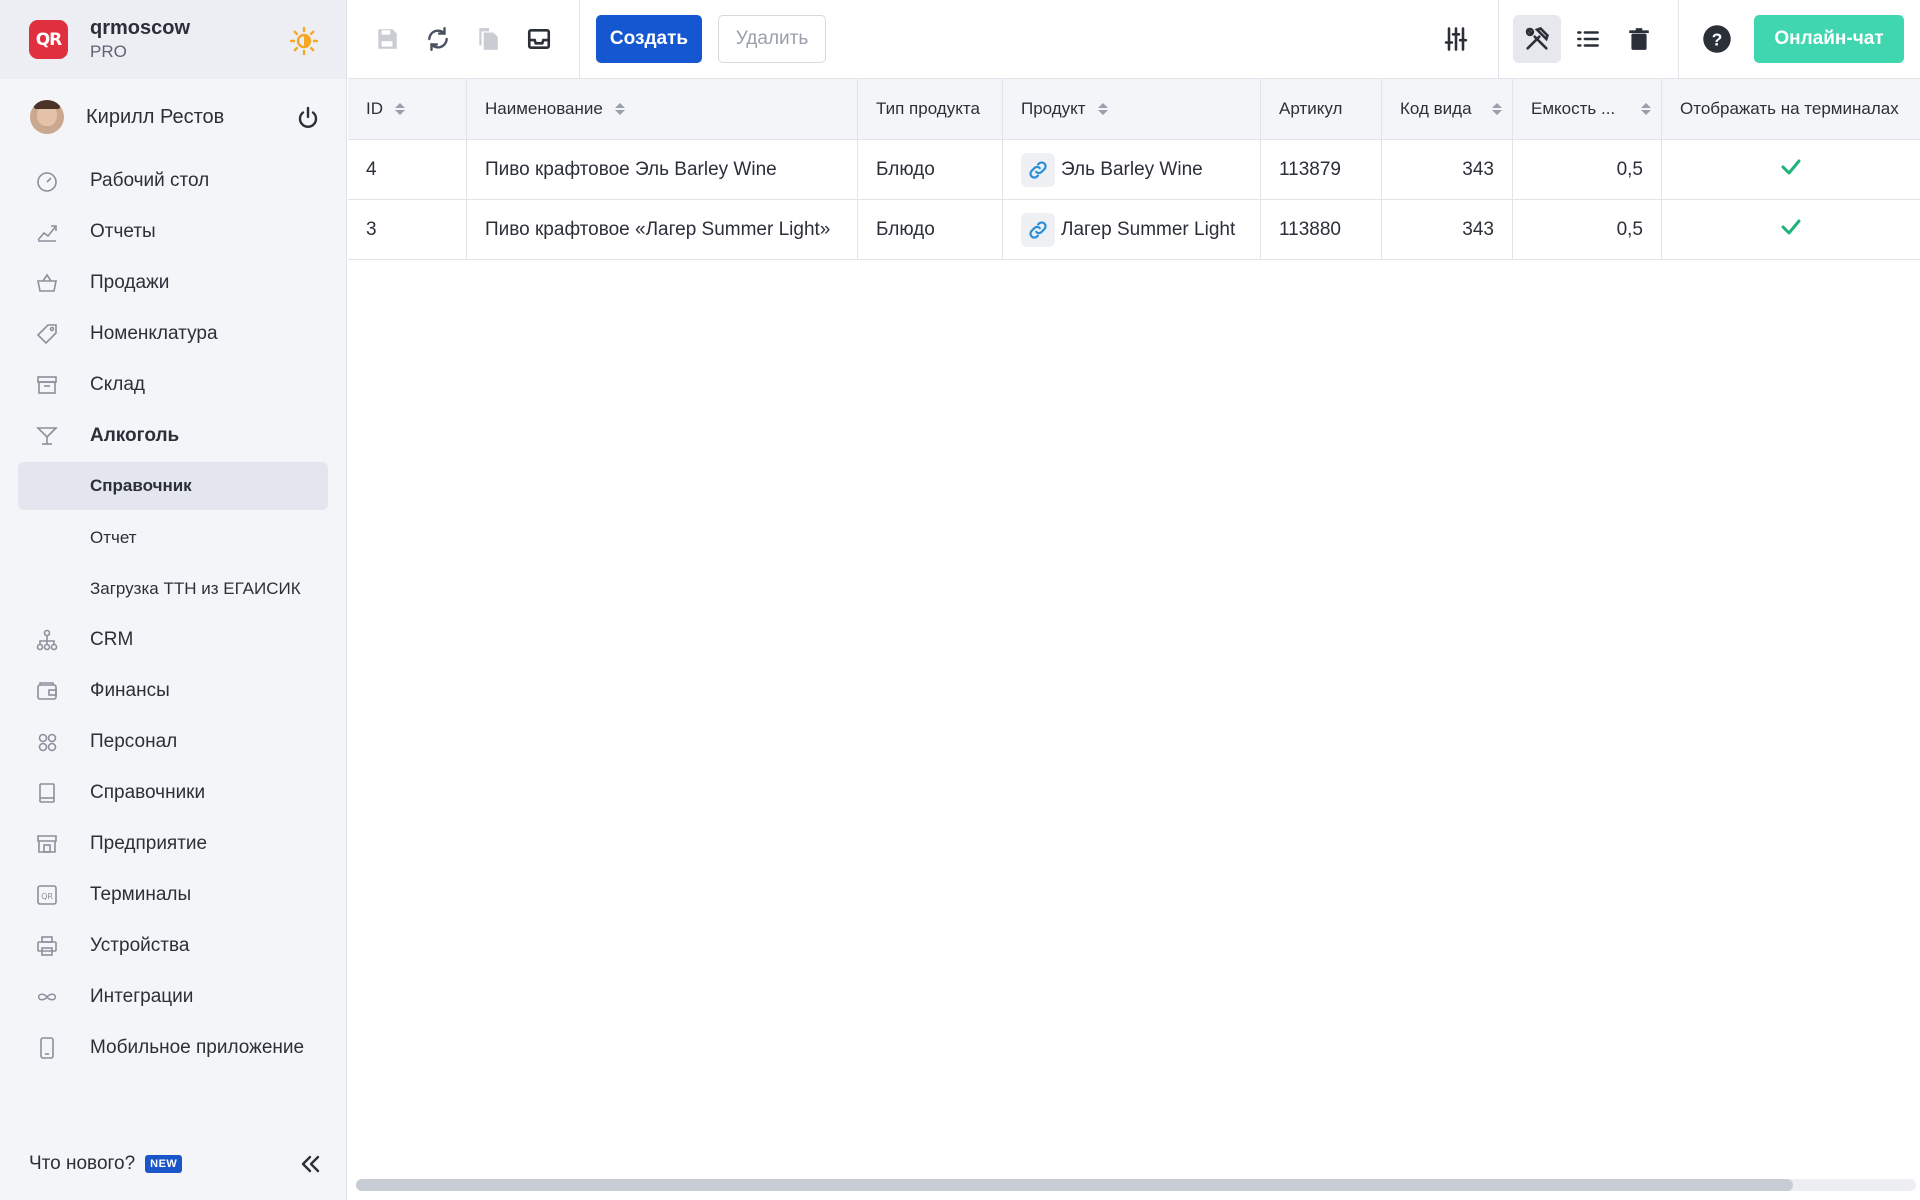 The height and width of the screenshot is (1200, 1920). I want to click on user-profile: Кирилл Рестов, so click(173, 117).